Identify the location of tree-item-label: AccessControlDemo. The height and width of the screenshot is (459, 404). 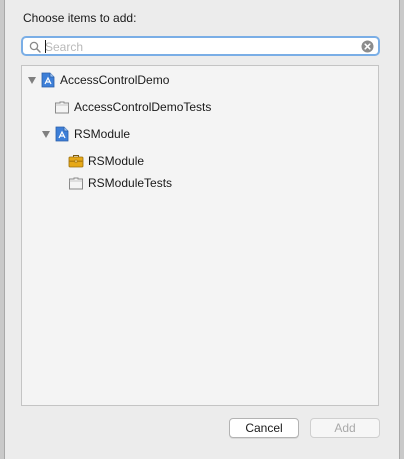
(115, 80).